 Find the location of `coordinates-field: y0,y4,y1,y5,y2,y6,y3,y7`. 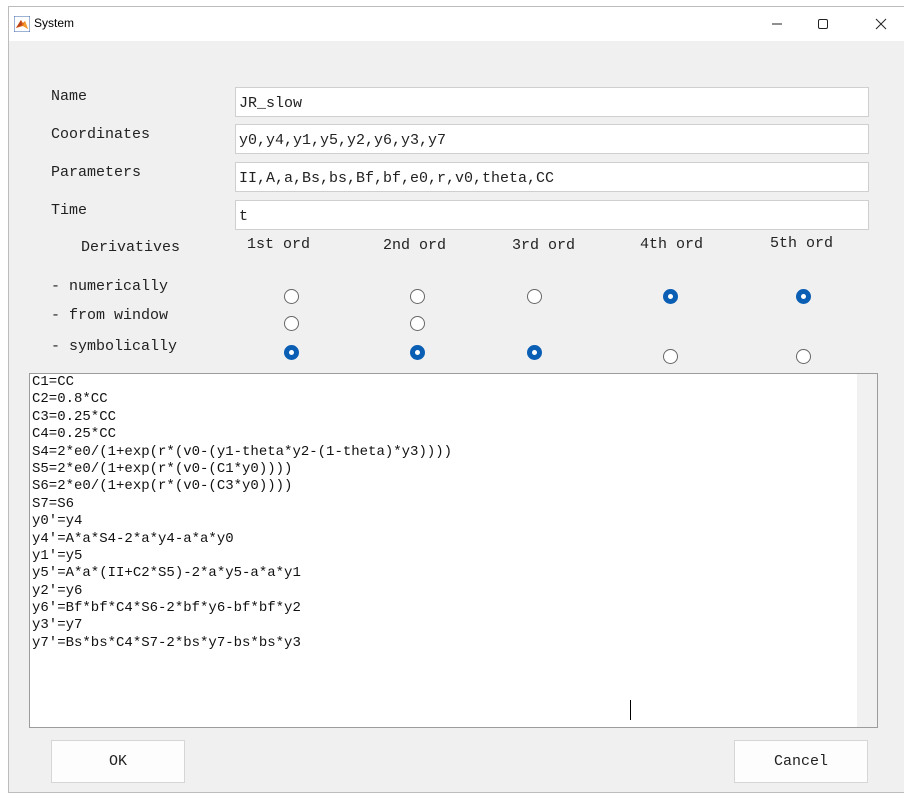

coordinates-field: y0,y4,y1,y5,y2,y6,y3,y7 is located at coordinates (552, 139).